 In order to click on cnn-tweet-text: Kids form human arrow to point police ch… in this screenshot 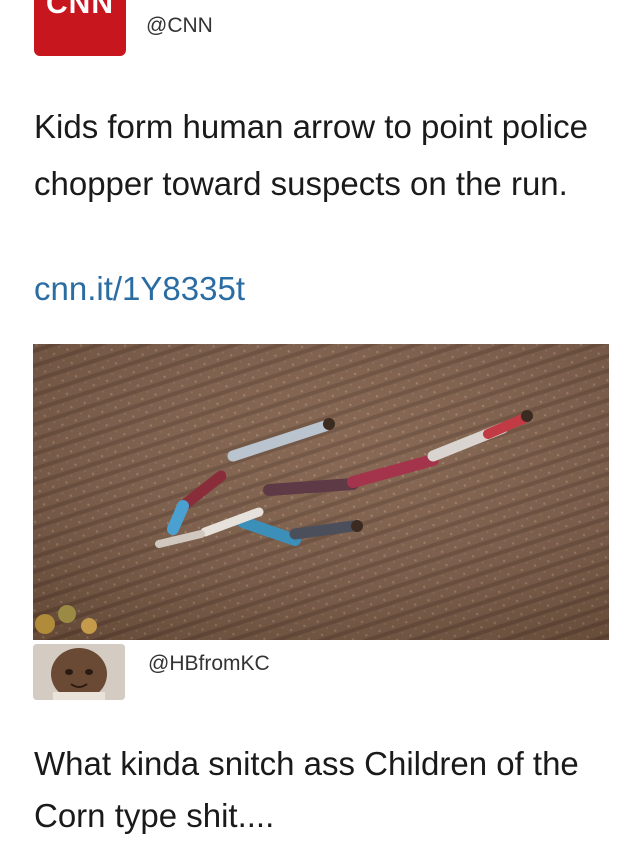, I will do `click(311, 155)`.